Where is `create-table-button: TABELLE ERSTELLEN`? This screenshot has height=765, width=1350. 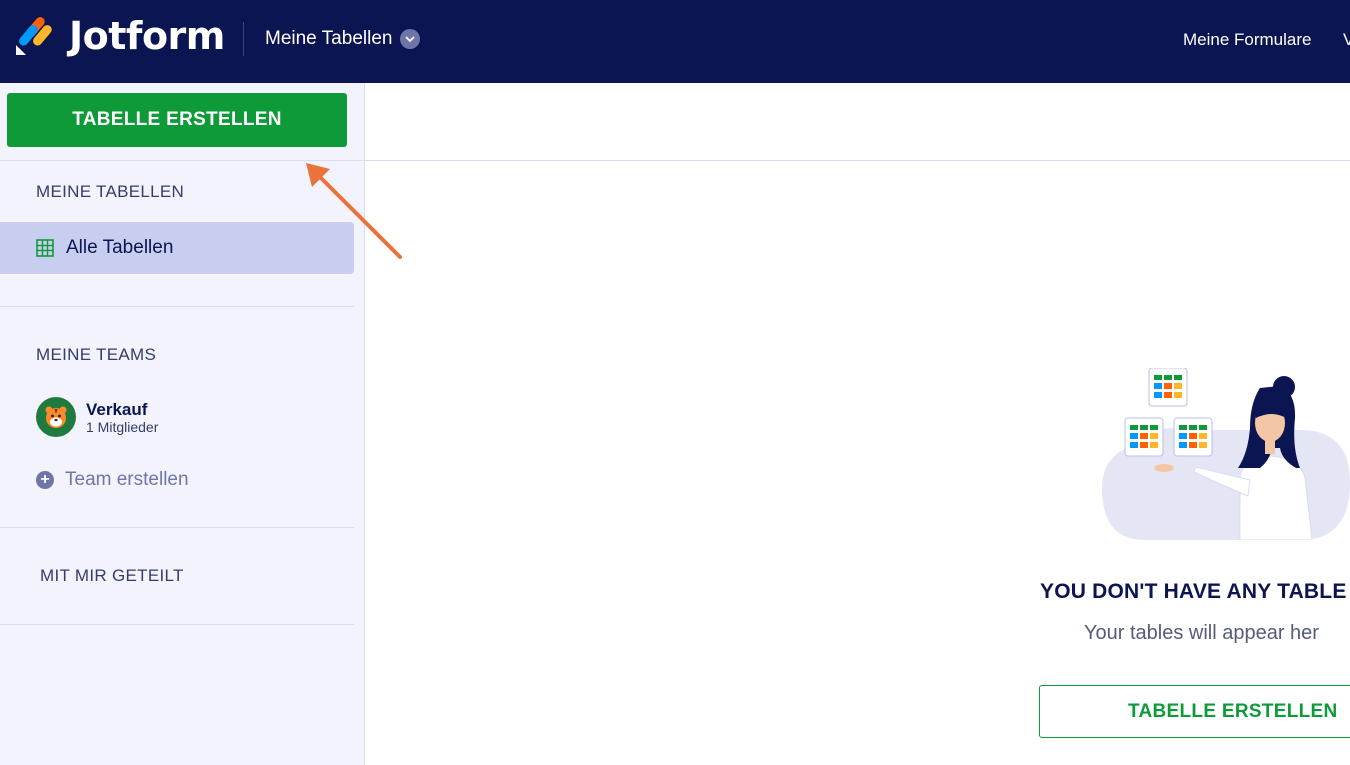
create-table-button: TABELLE ERSTELLEN is located at coordinates (177, 120).